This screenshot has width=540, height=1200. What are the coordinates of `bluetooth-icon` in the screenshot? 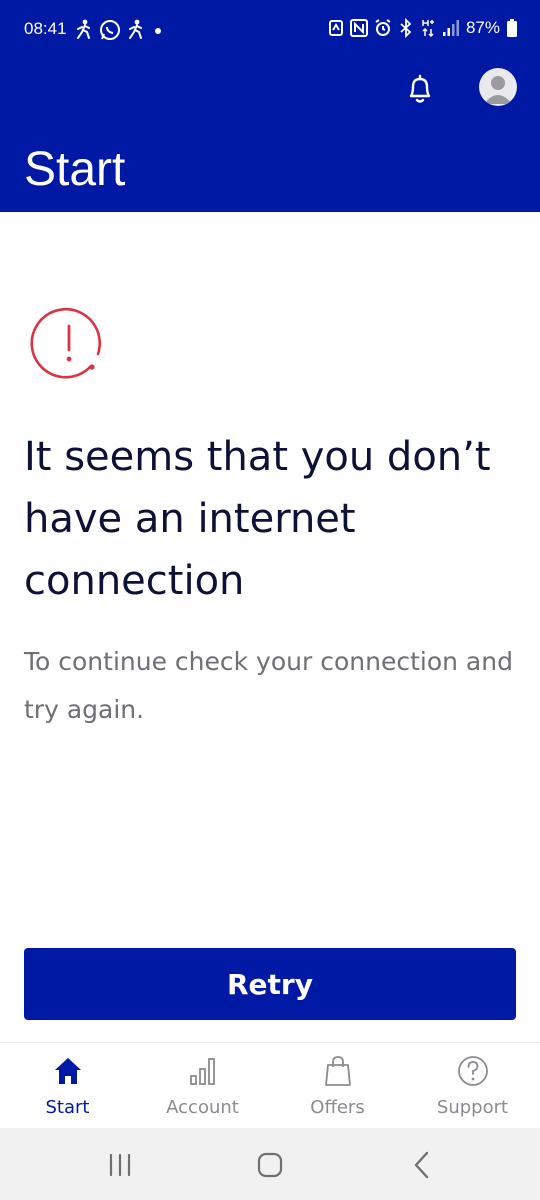 It's located at (406, 28).